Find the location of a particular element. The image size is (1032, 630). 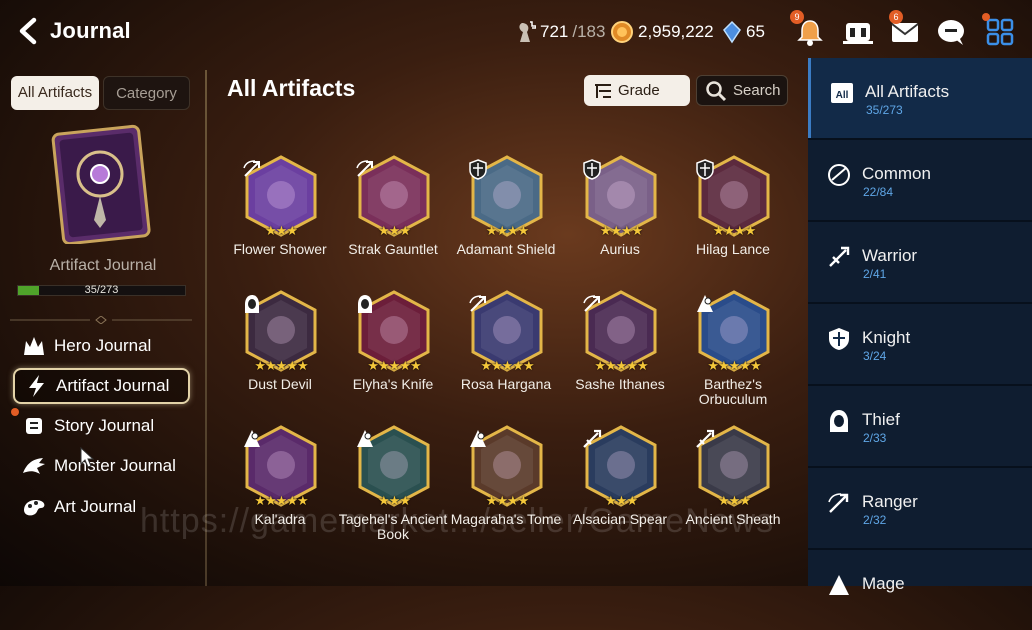

menu-hero-journal: Hero Journal is located at coordinates (101, 346).